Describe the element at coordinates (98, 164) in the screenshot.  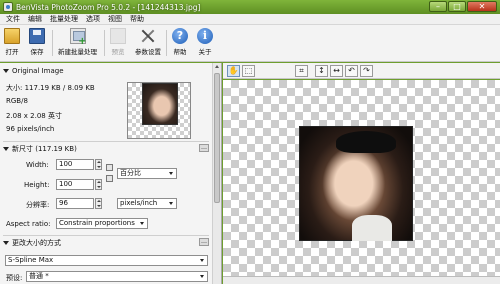
I see `width-stepper` at that location.